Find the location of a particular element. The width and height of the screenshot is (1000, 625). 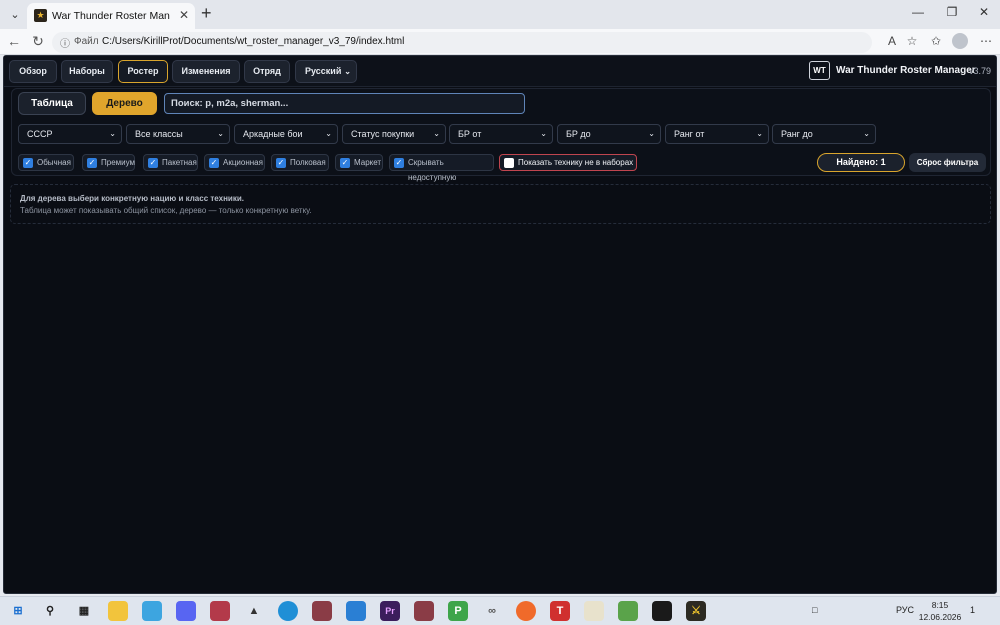

app-icon: ∞ is located at coordinates (492, 611).